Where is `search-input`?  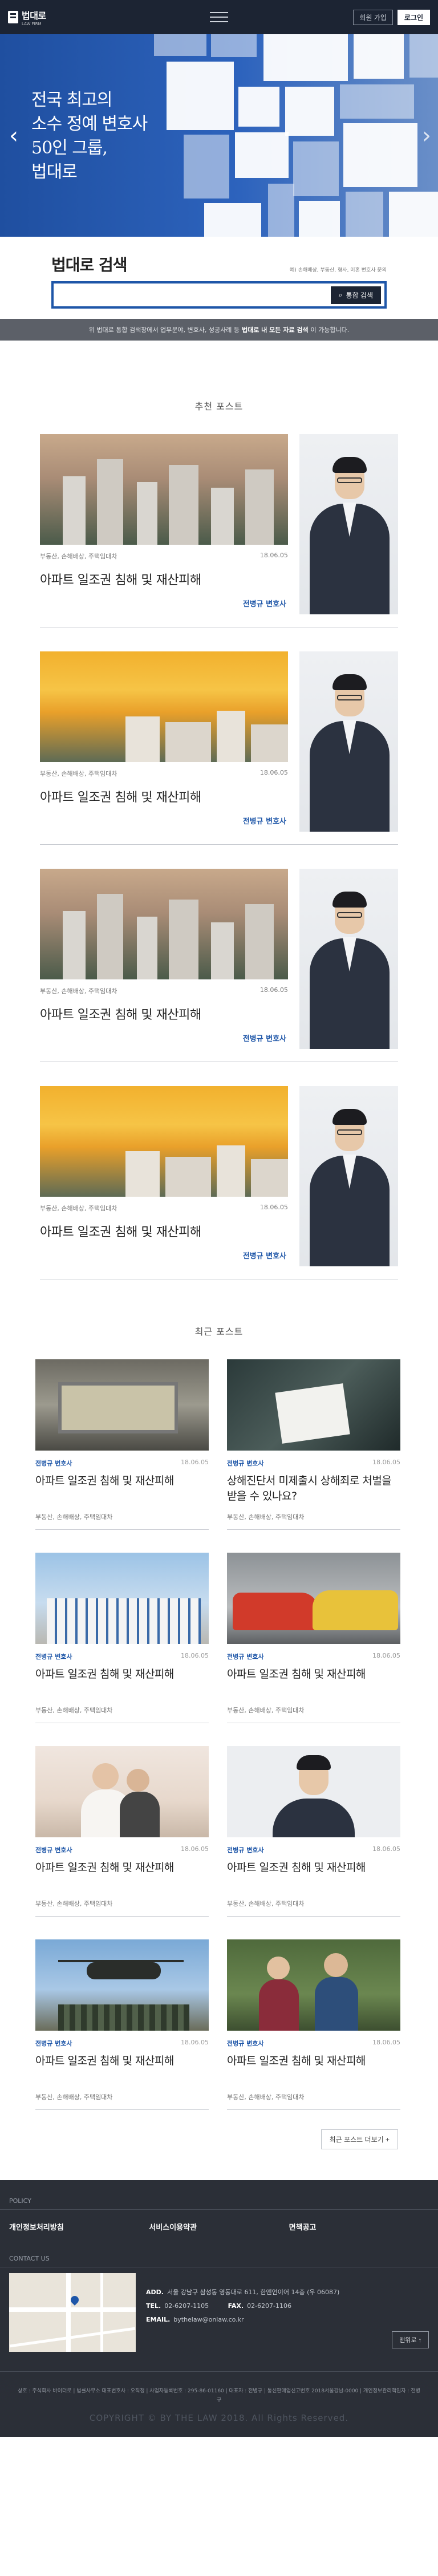
search-input is located at coordinates (194, 294).